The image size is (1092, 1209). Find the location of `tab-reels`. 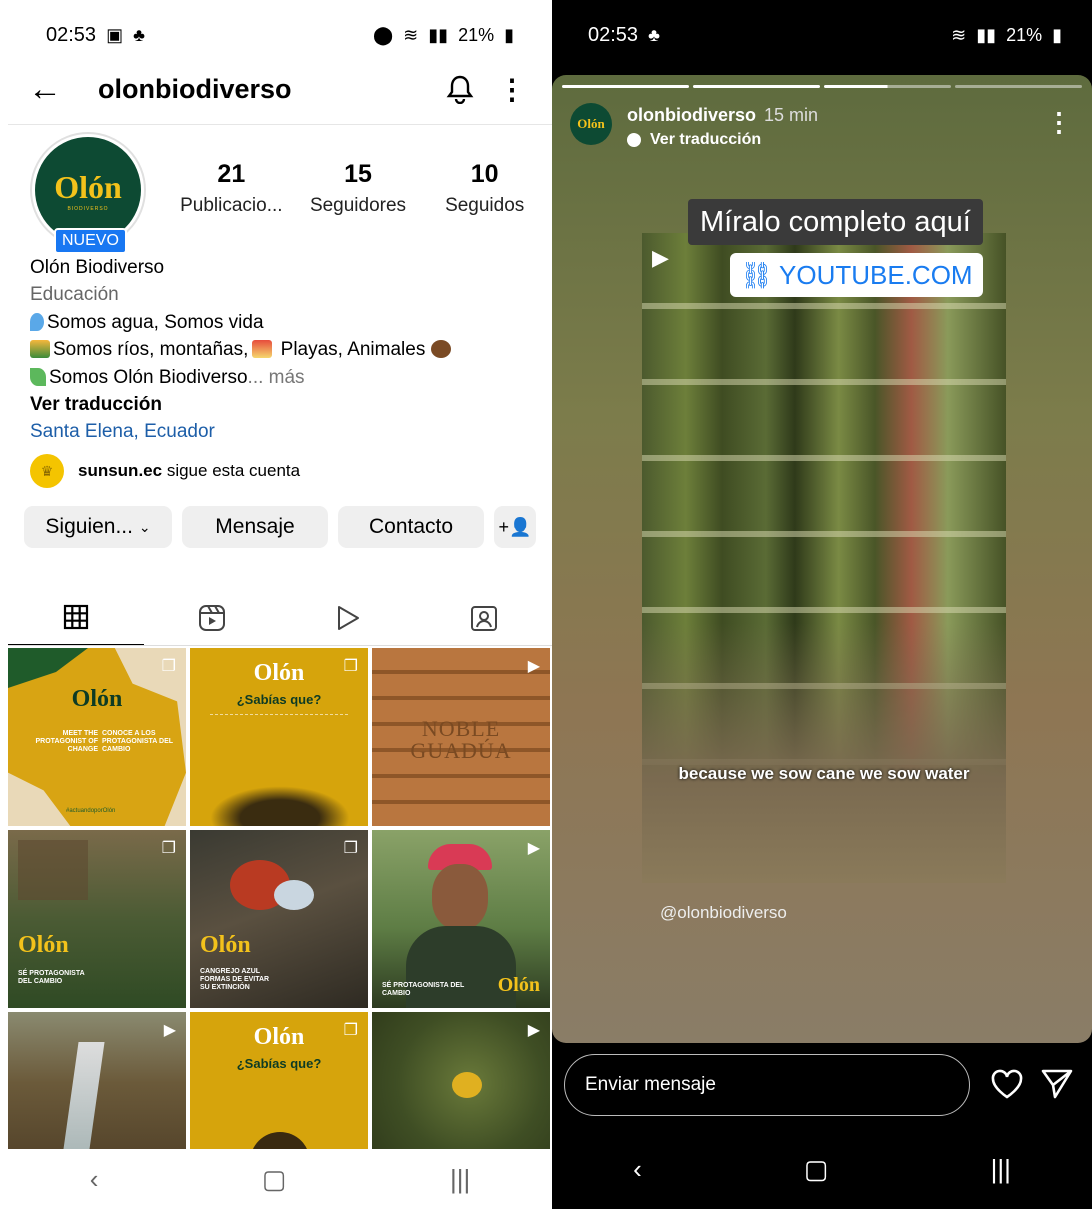

tab-reels is located at coordinates (212, 618).